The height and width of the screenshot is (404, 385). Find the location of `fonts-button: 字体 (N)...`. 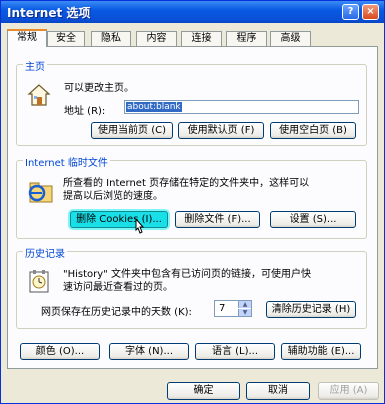

fonts-button: 字体 (N)... is located at coordinates (149, 351).